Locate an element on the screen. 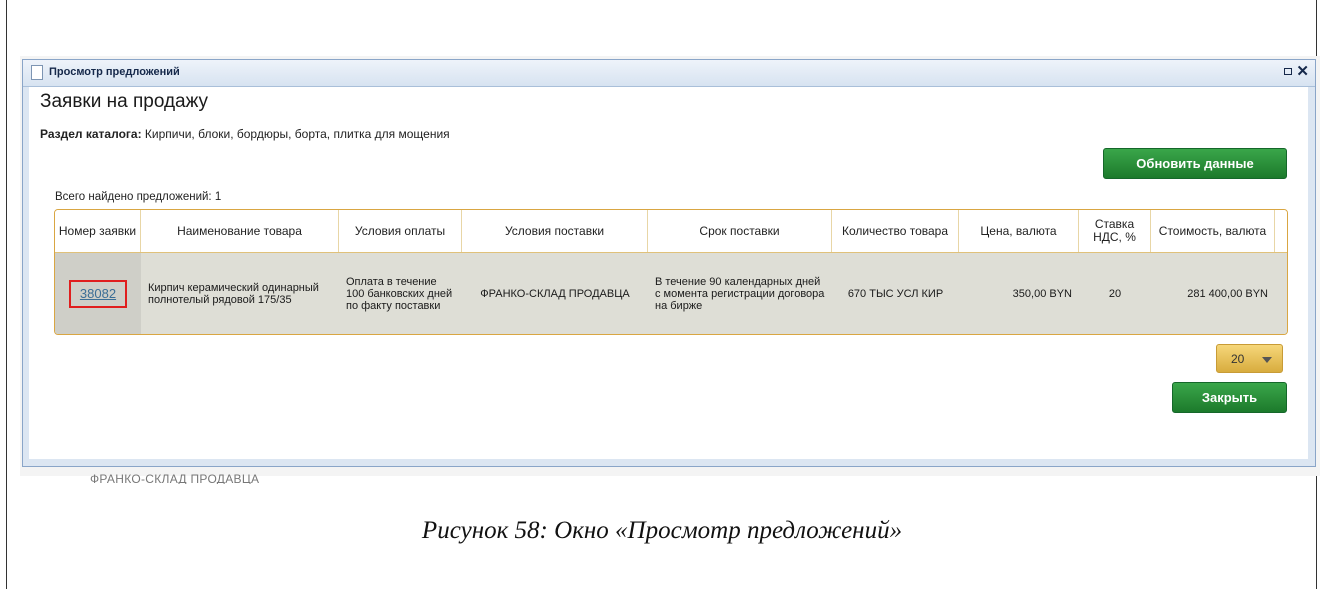 The image size is (1324, 589). header-order-number: Номер заявки is located at coordinates (98, 231).